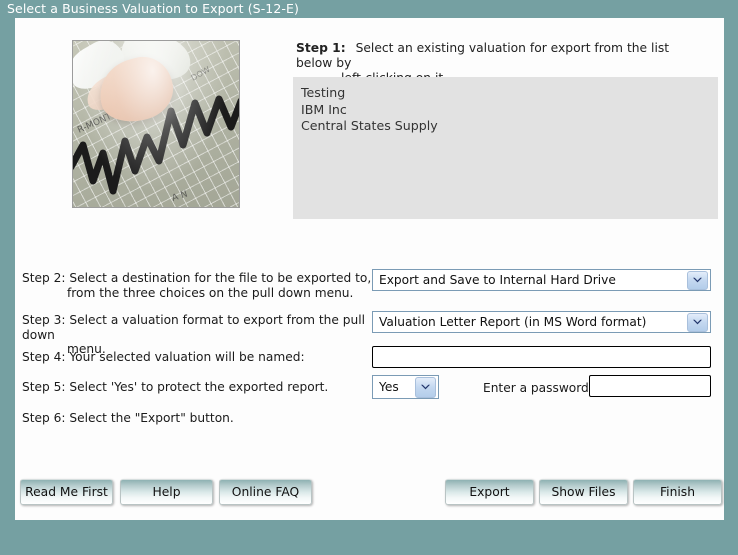 Image resolution: width=738 pixels, height=555 pixels. What do you see at coordinates (508, 110) in the screenshot?
I see `list-item: IBM Inc` at bounding box center [508, 110].